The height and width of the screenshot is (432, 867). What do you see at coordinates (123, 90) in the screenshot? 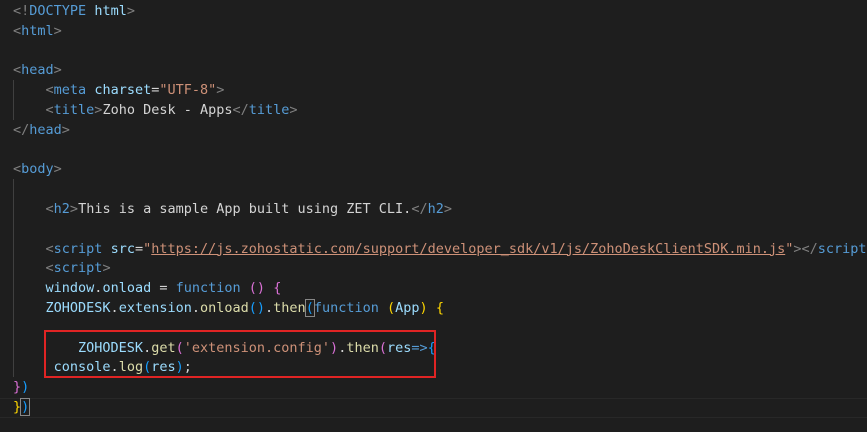
I see `code-token: charset` at bounding box center [123, 90].